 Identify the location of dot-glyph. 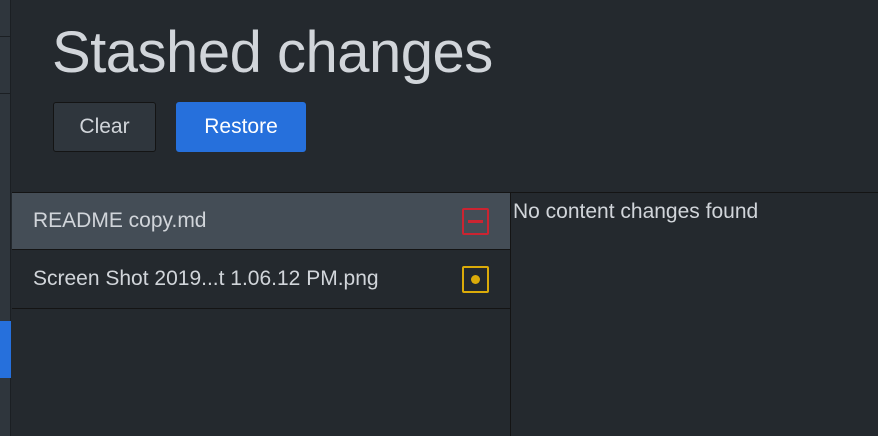
(475, 279).